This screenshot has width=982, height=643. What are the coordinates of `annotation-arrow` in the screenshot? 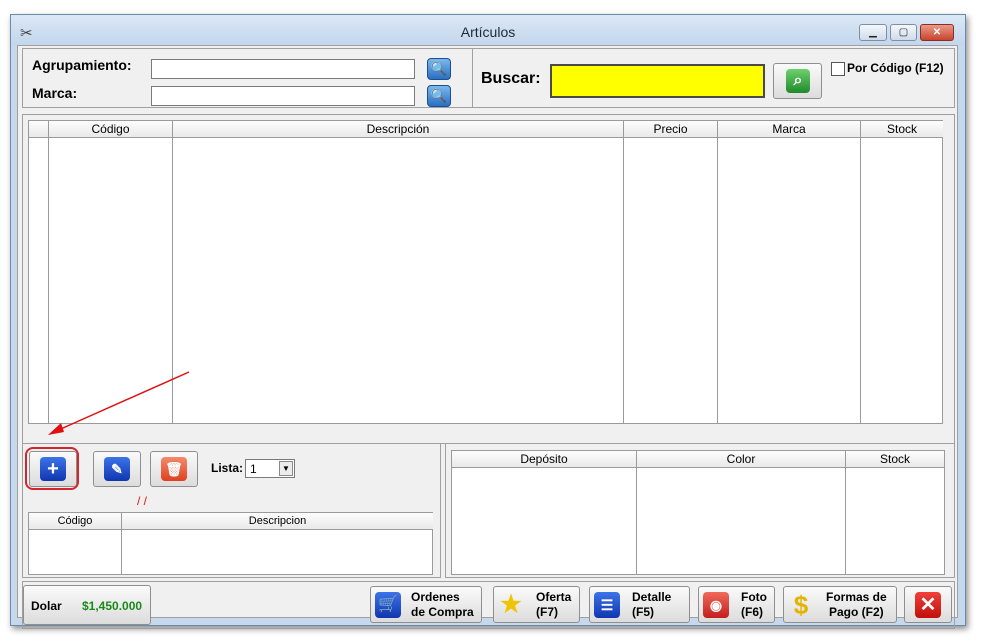 It's located at (119, 403).